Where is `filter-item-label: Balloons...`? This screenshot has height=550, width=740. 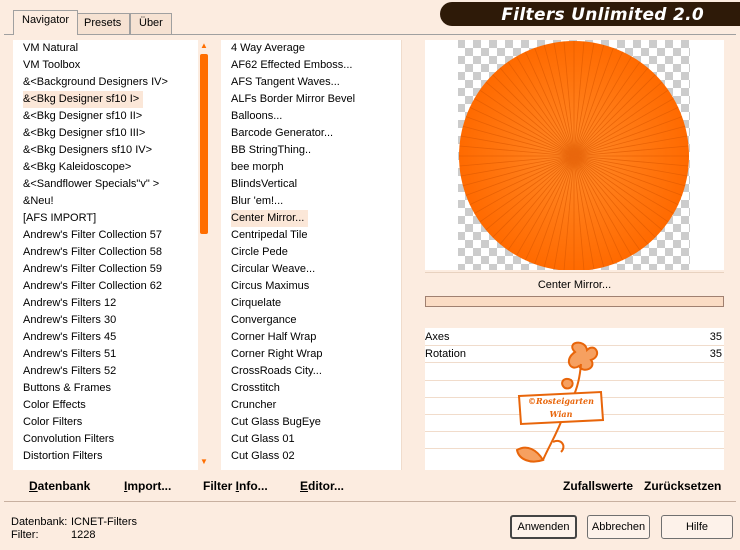 filter-item-label: Balloons... is located at coordinates (257, 116).